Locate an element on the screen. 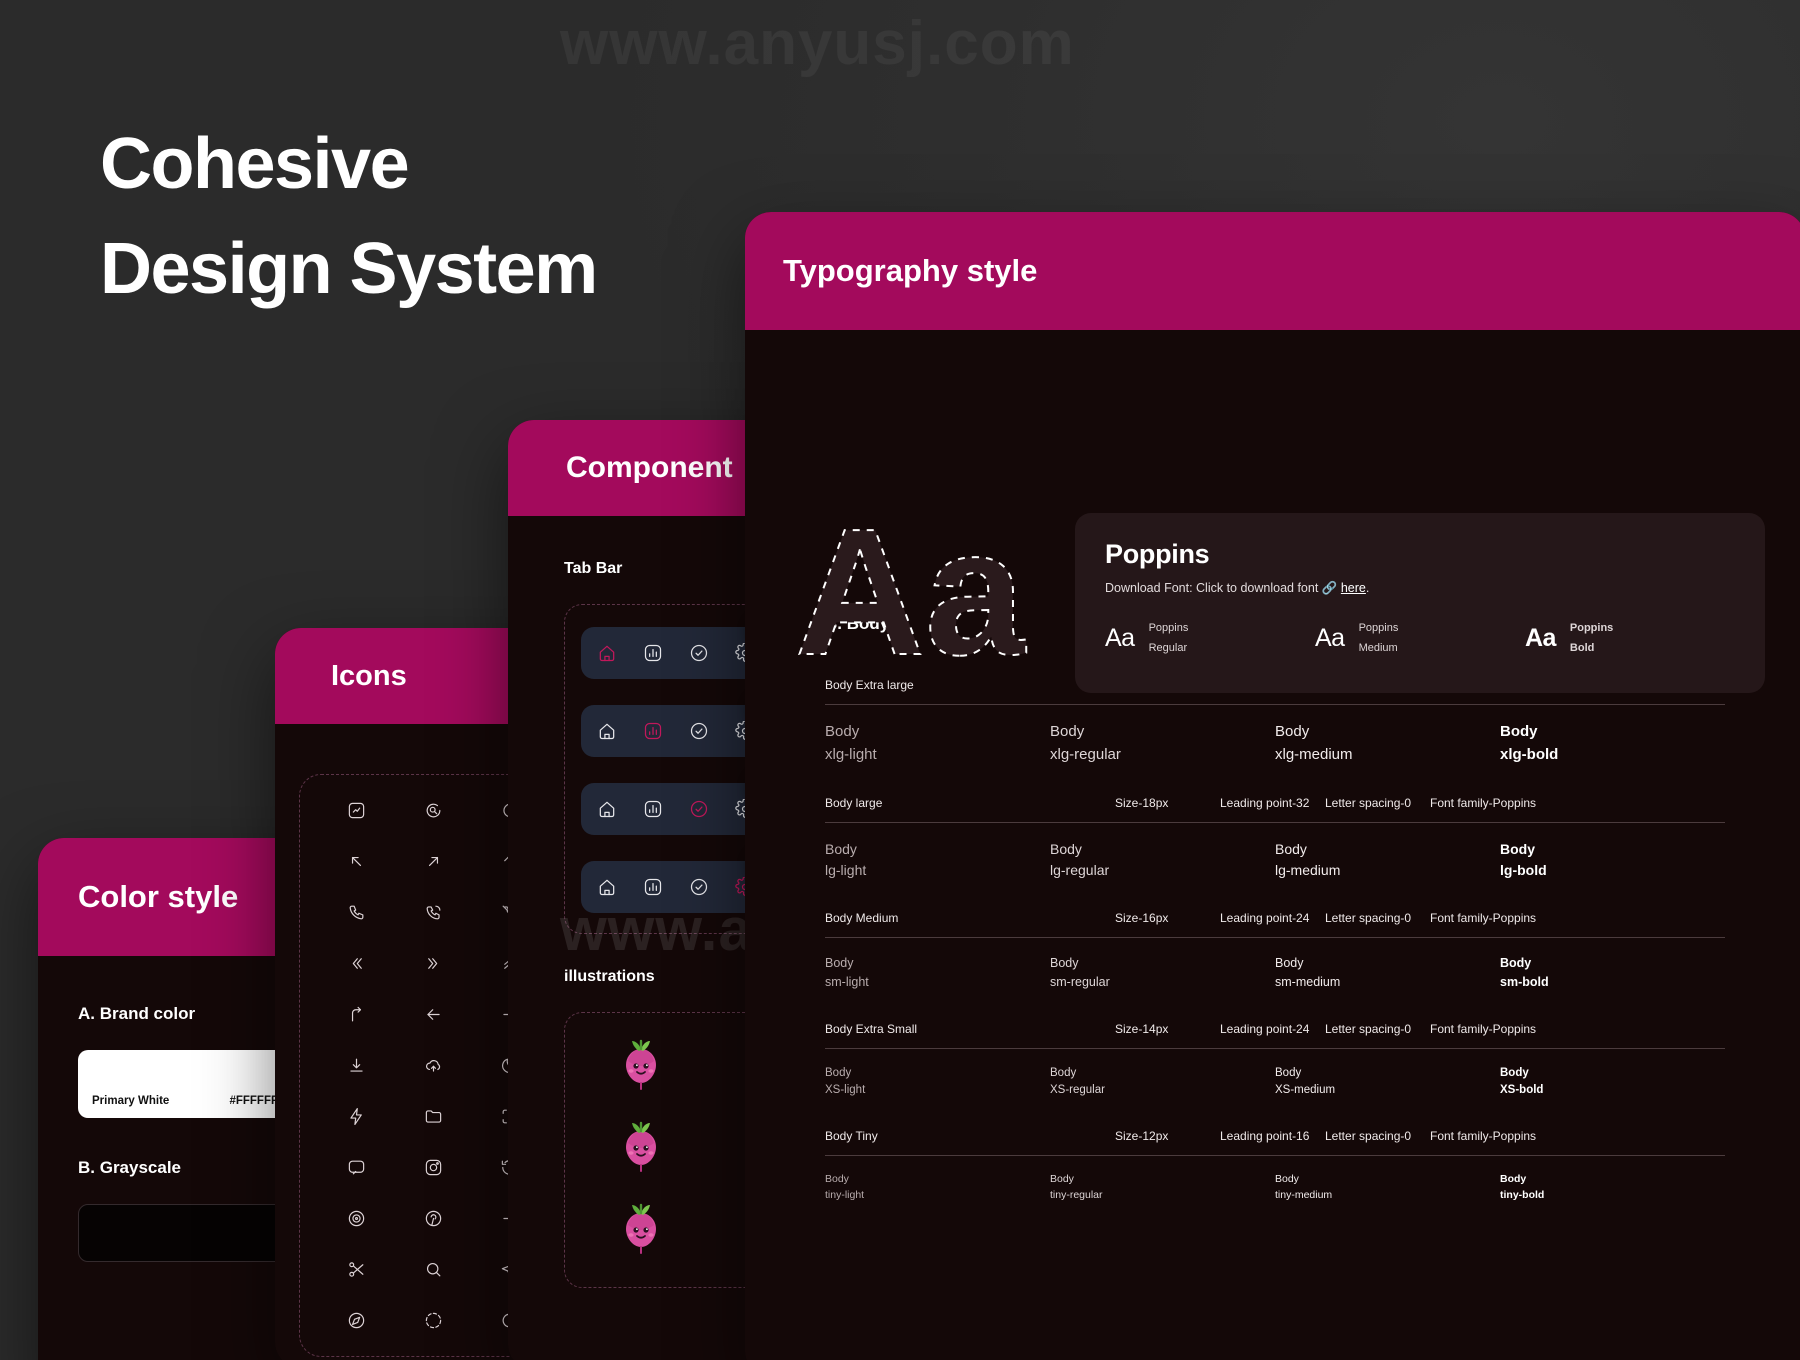  type-sample-token: XS-bold is located at coordinates (1522, 1089).